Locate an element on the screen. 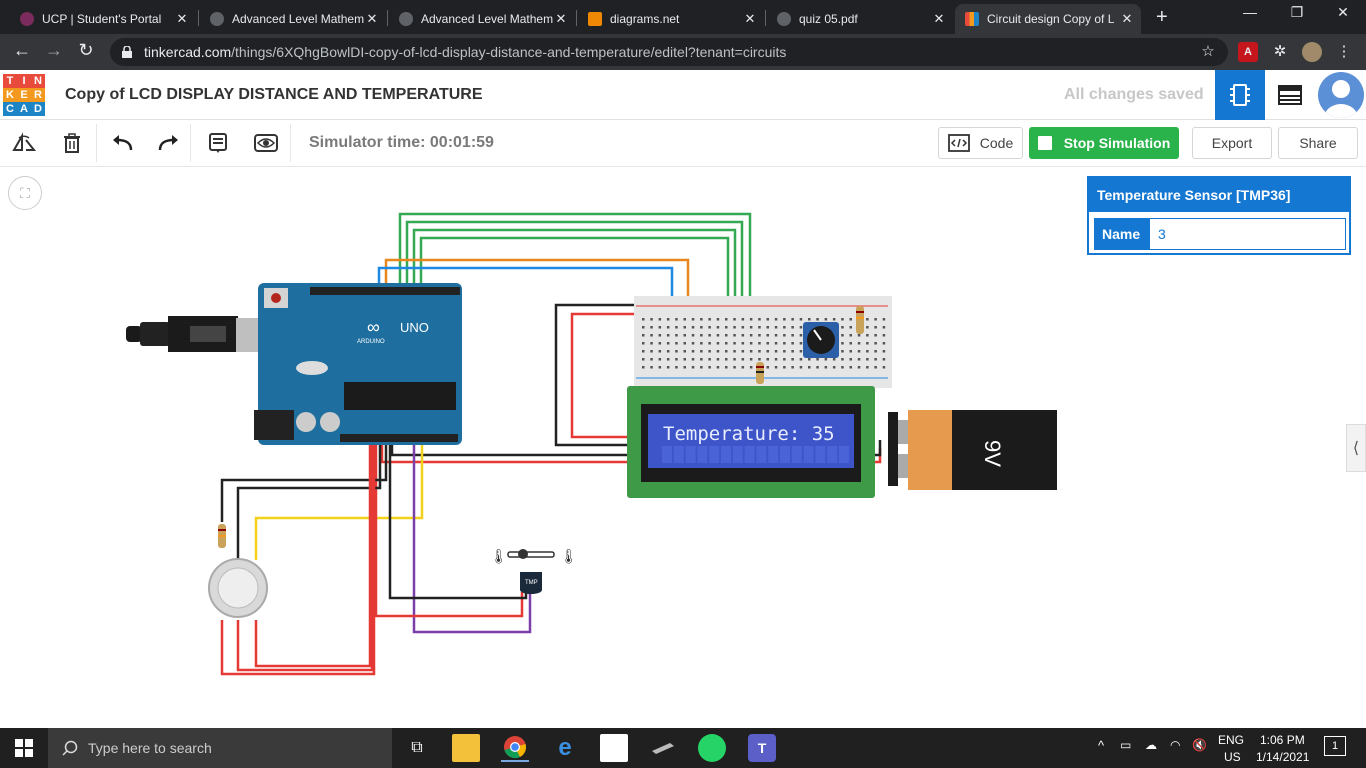 The height and width of the screenshot is (768, 1366). temperature-slider: 🌡 🌡 is located at coordinates (534, 557).